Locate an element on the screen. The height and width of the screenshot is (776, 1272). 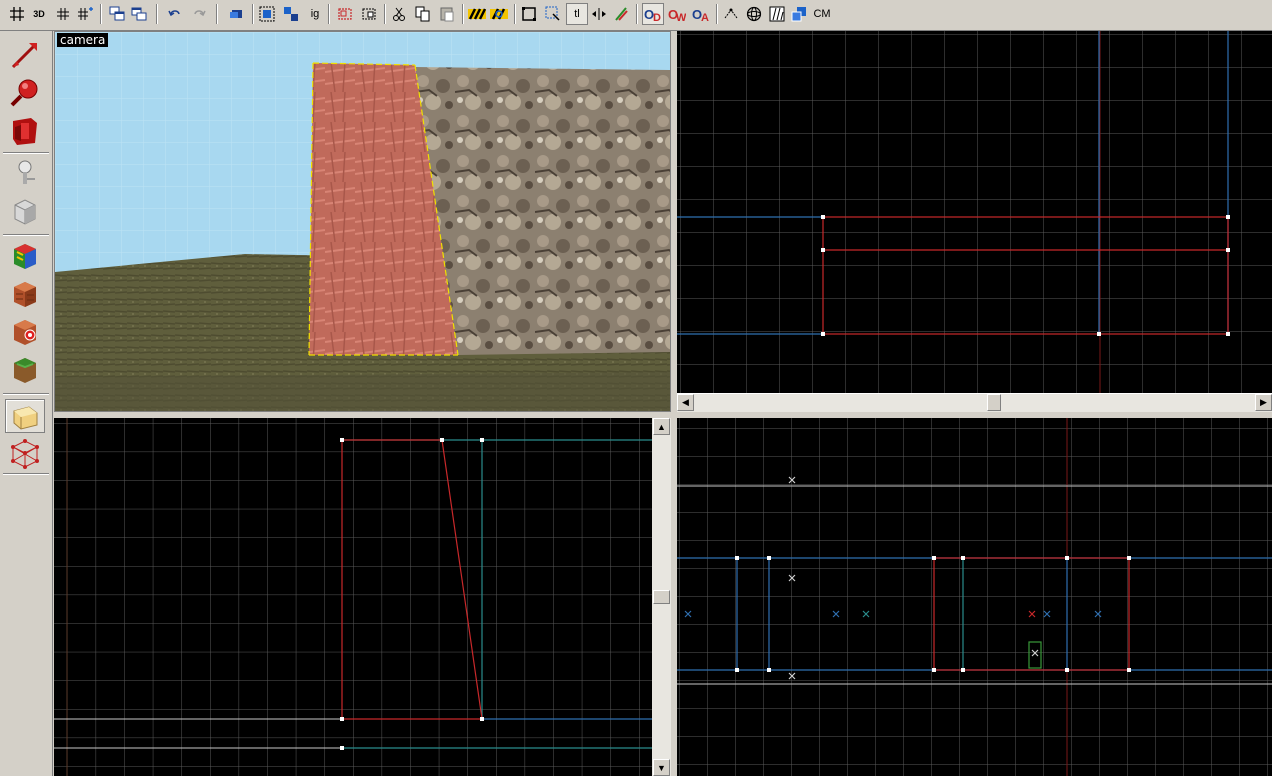
vertex-icon is located at coordinates (731, 14).